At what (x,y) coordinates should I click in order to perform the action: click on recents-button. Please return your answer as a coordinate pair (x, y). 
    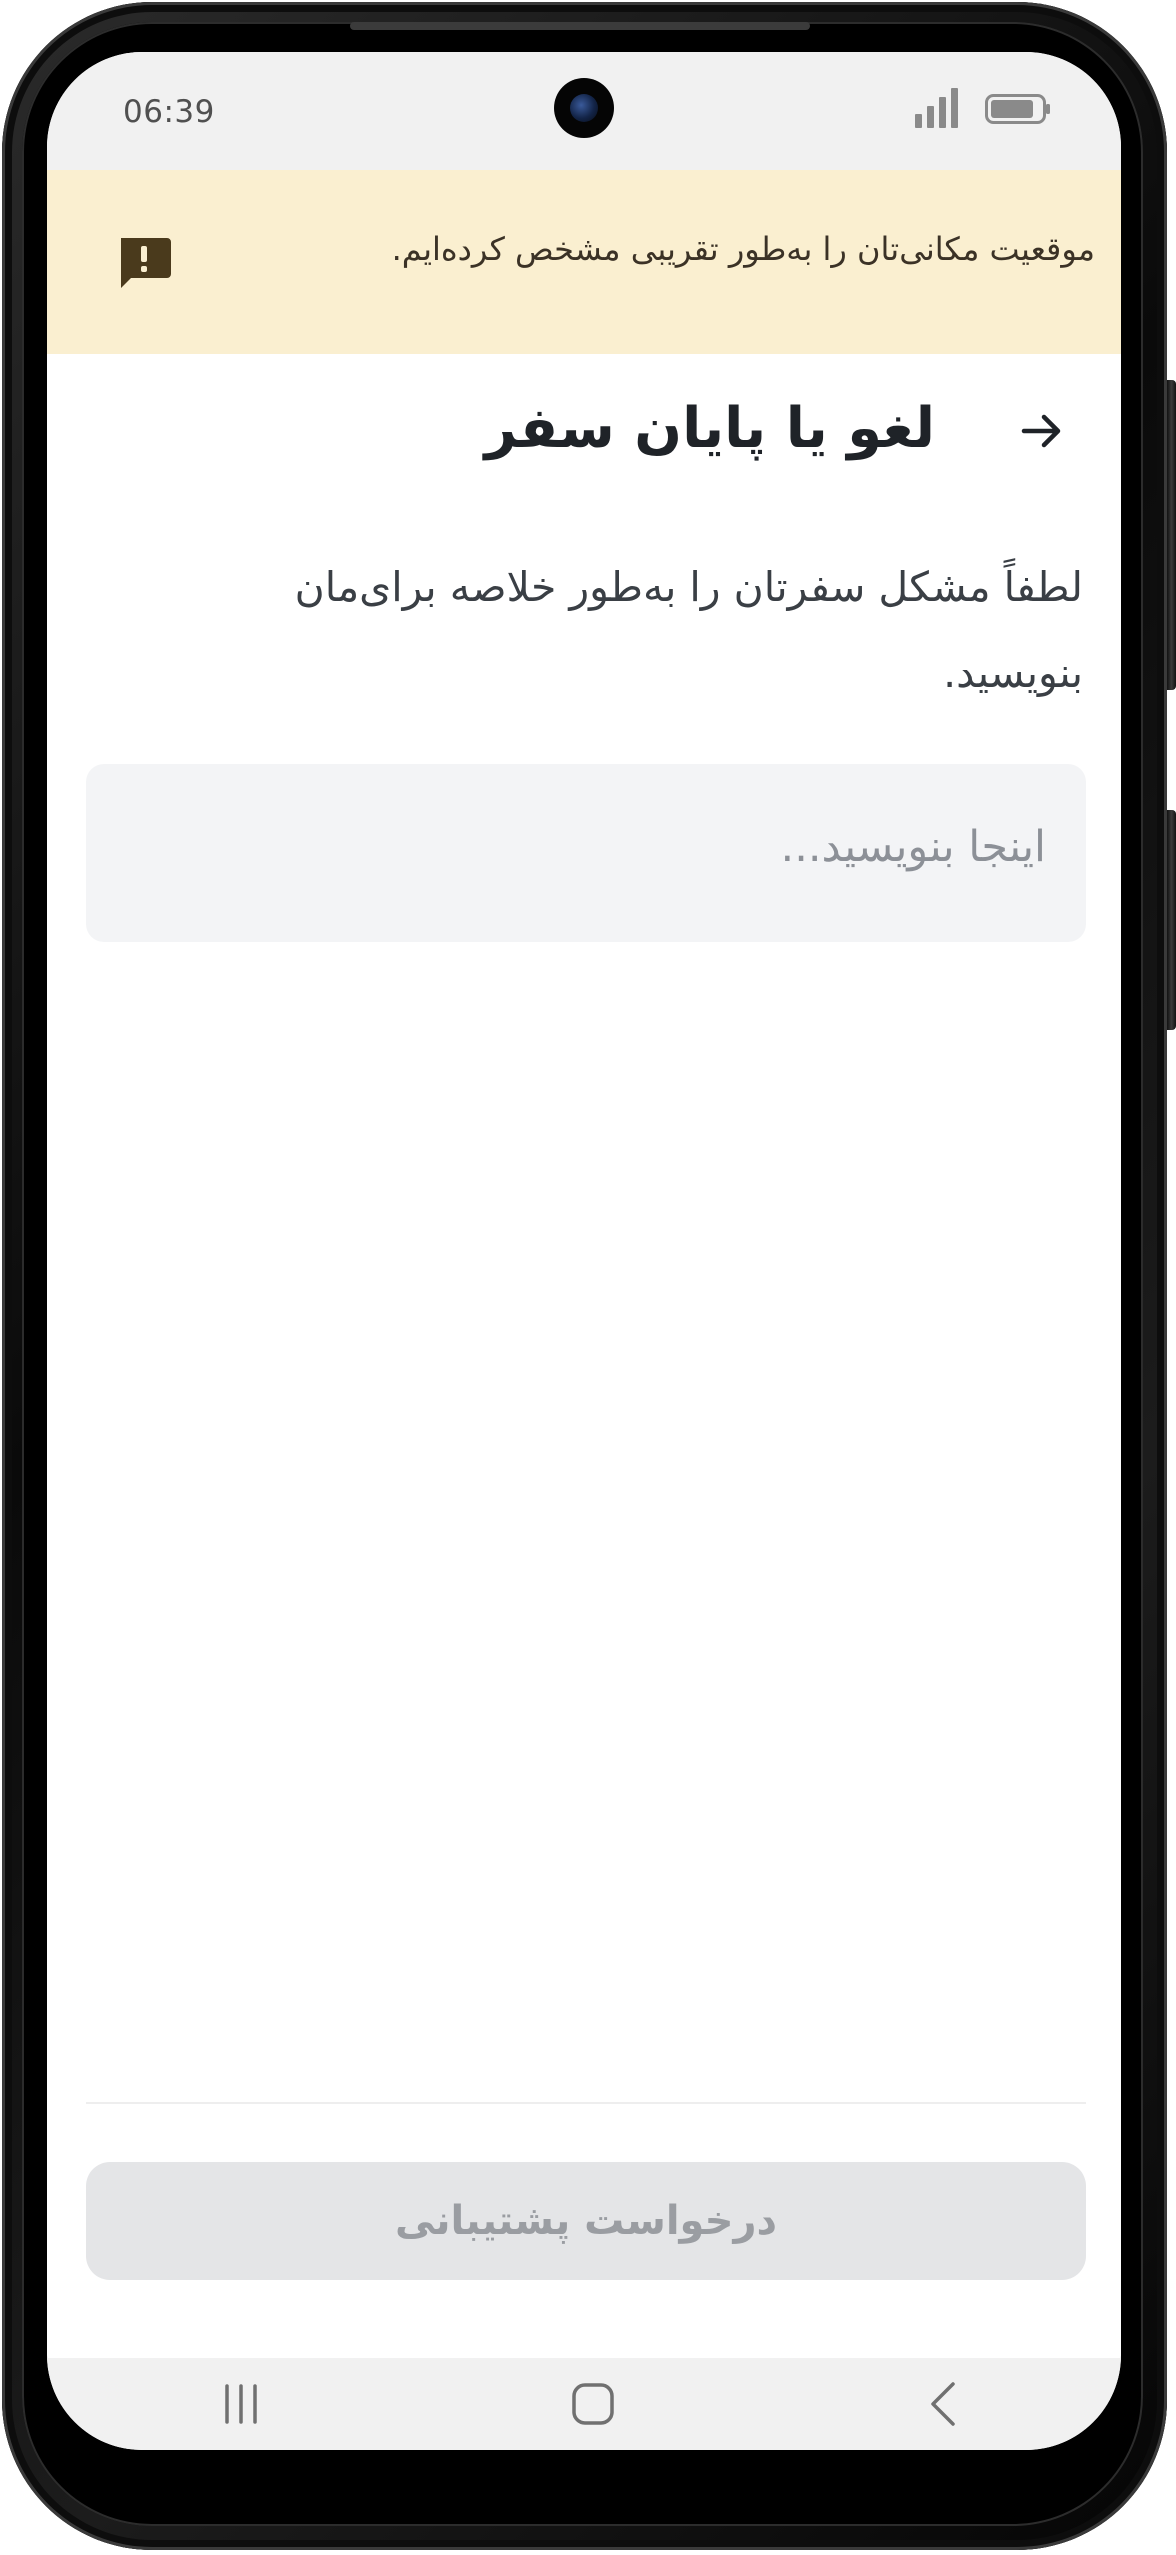
    Looking at the image, I should click on (241, 2404).